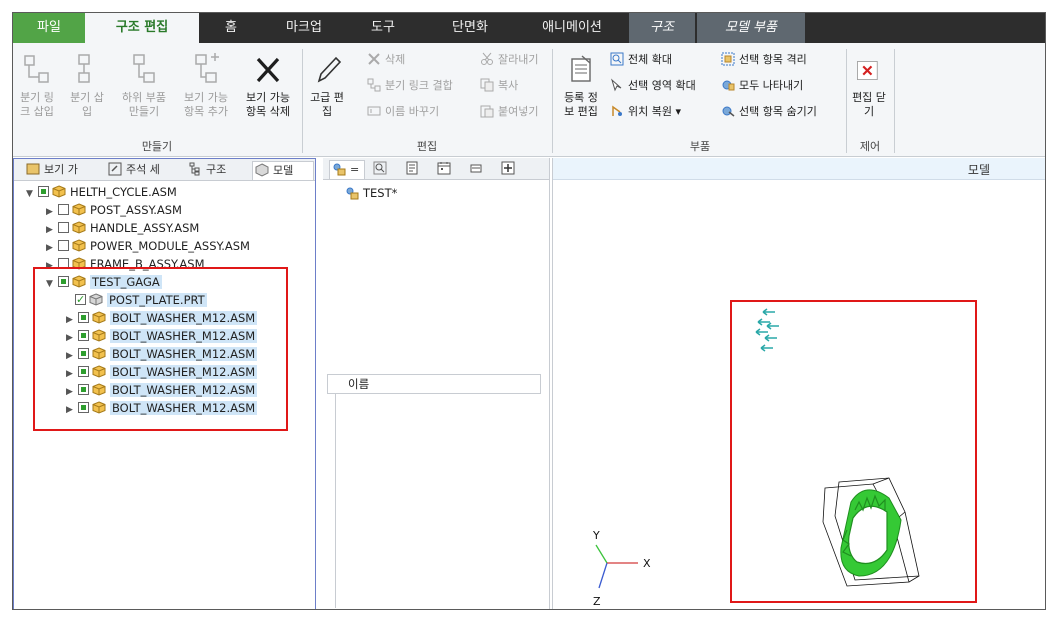 This screenshot has height=637, width=1059. I want to click on layers-tool-button, so click(478, 169).